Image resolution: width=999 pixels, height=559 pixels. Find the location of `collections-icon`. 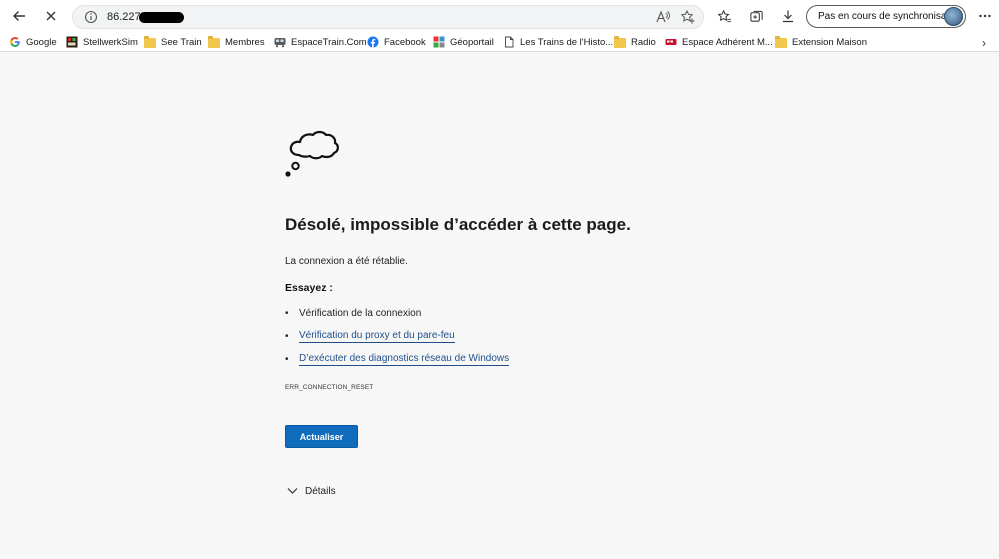

collections-icon is located at coordinates (756, 16).